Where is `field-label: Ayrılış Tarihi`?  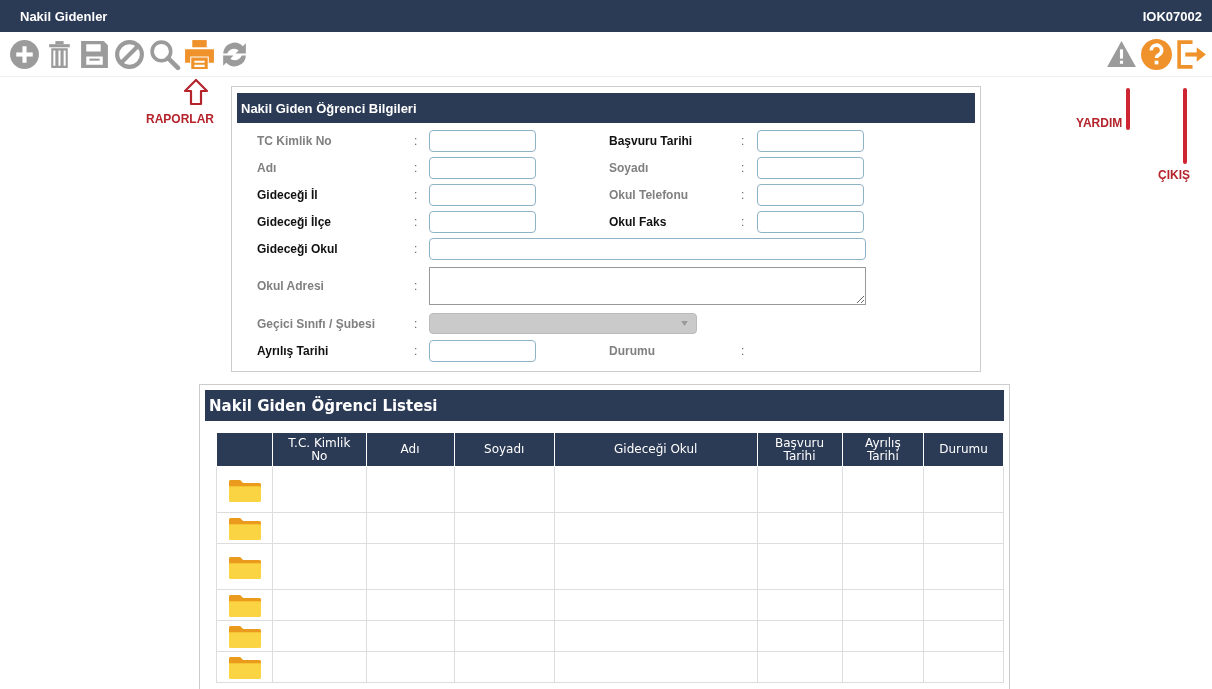 field-label: Ayrılış Tarihi is located at coordinates (293, 350).